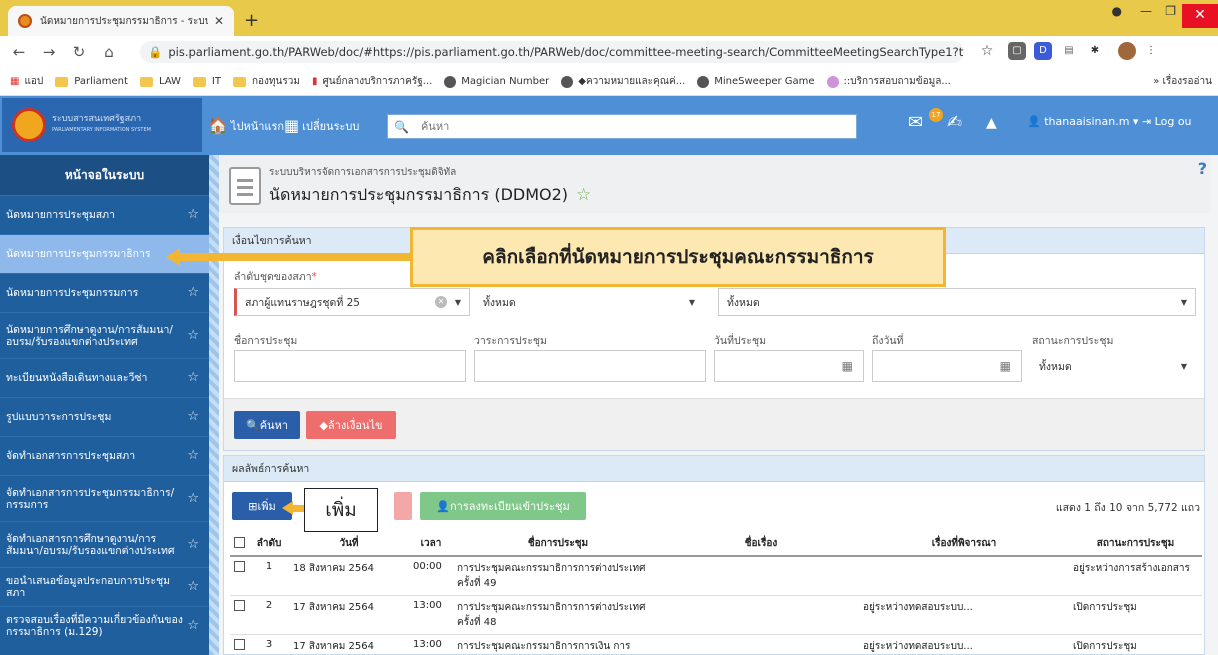  I want to click on search-input, so click(638, 126).